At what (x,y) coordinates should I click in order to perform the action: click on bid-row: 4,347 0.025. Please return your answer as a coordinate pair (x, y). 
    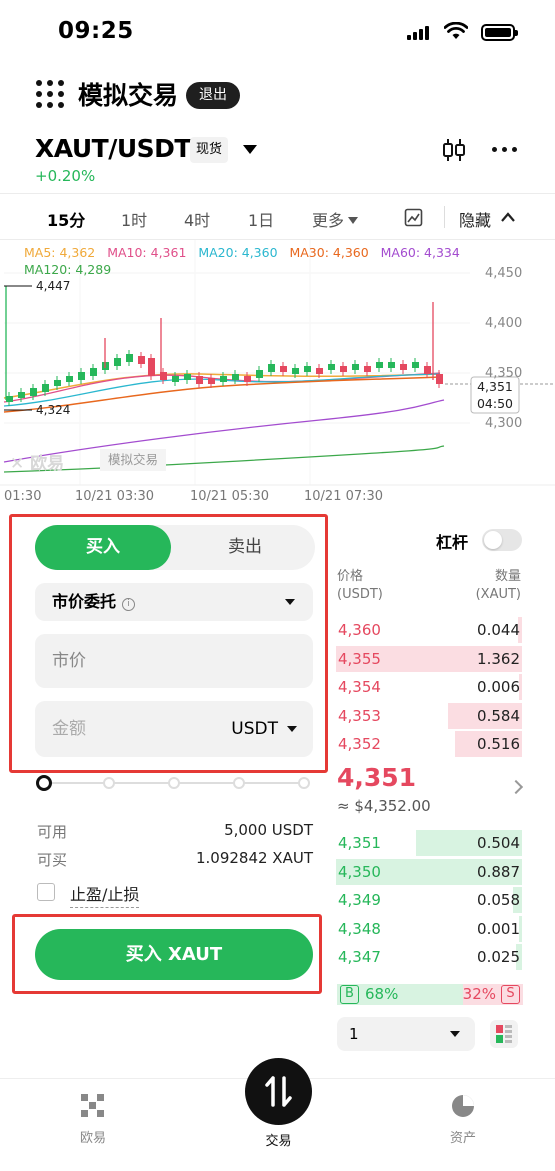
    Looking at the image, I should click on (429, 957).